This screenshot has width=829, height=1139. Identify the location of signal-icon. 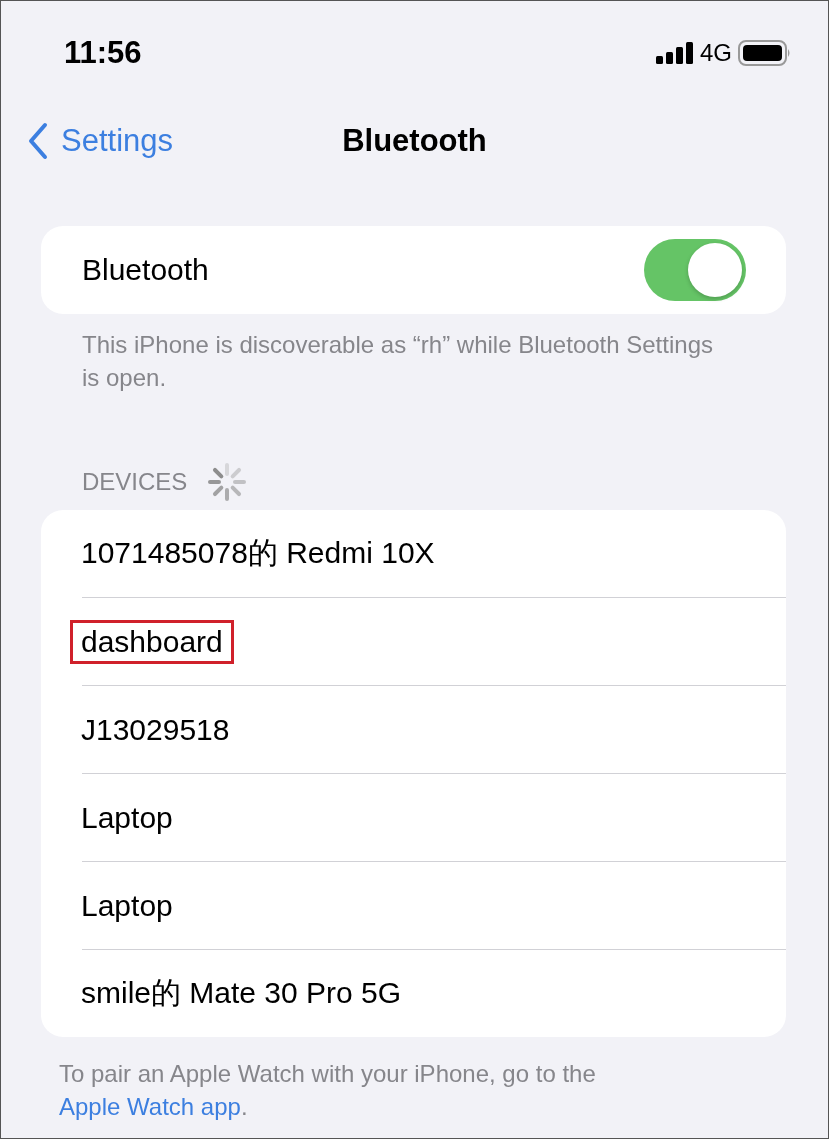
(675, 53).